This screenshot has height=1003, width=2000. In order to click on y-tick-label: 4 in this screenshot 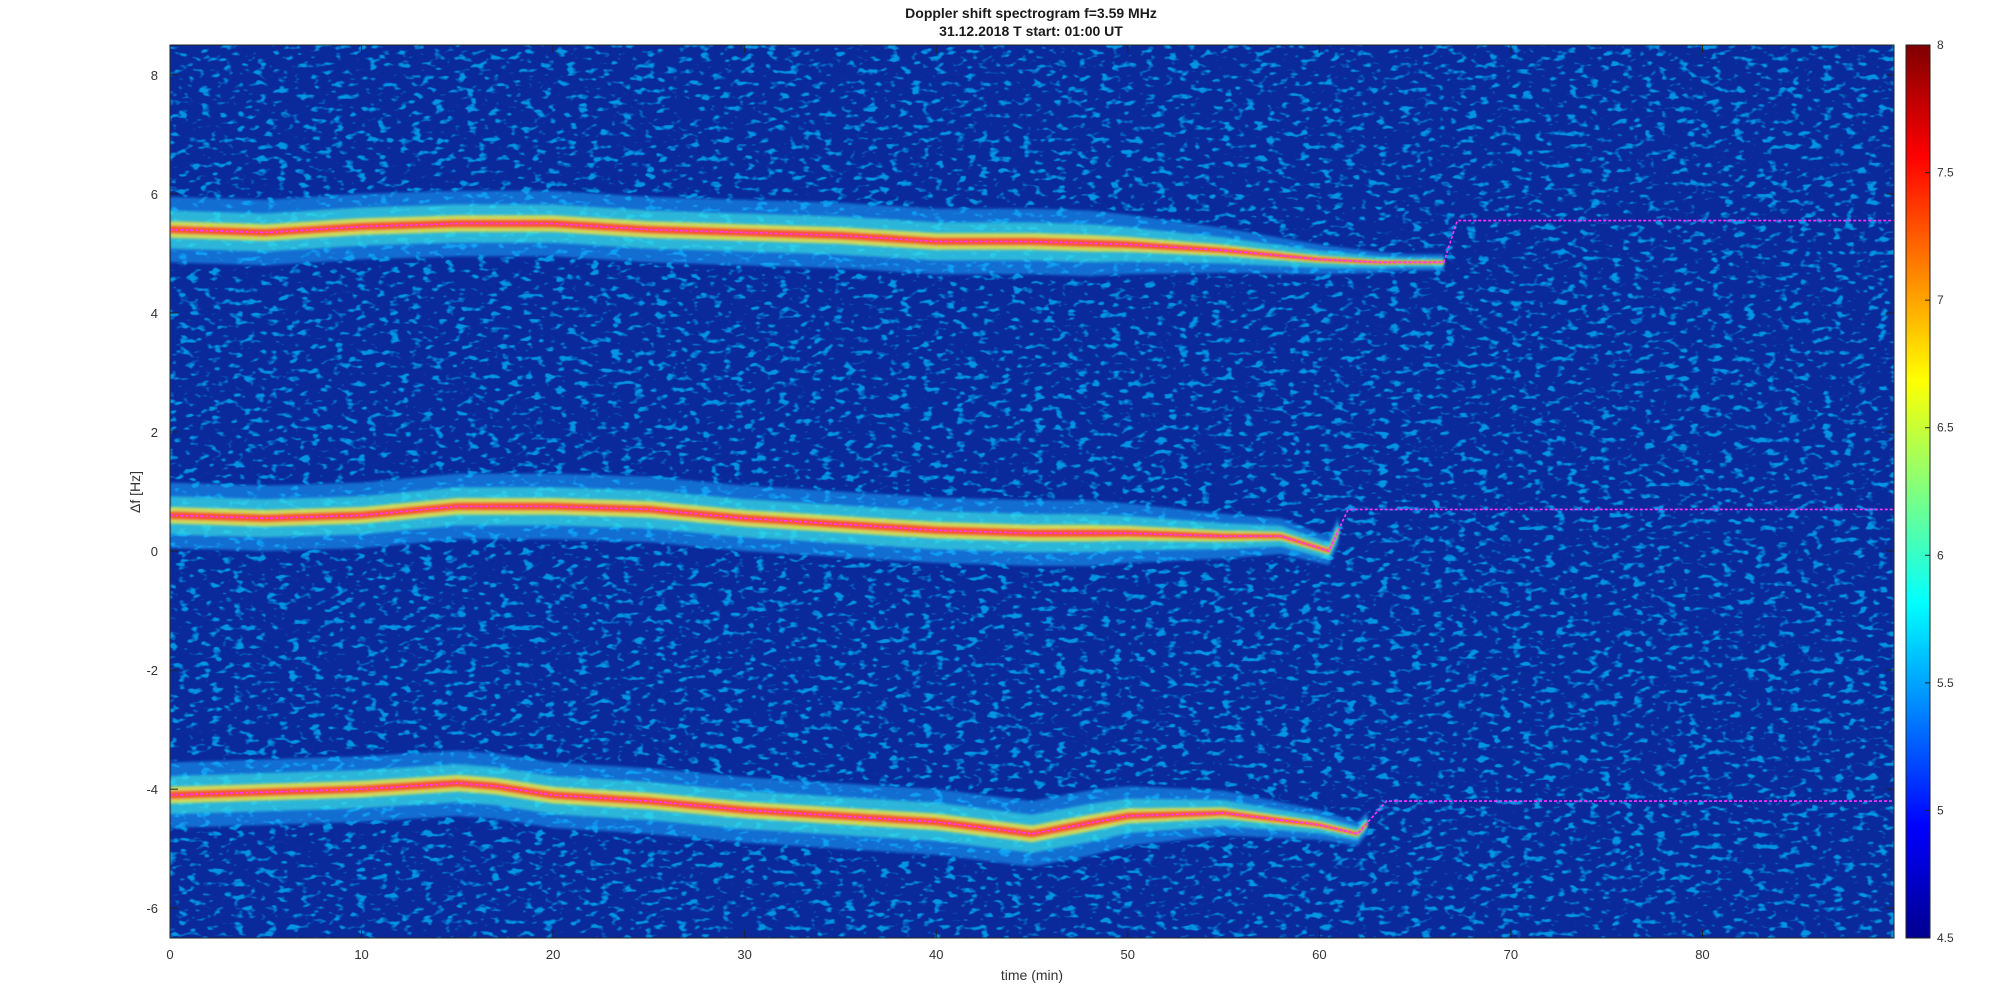, I will do `click(154, 313)`.